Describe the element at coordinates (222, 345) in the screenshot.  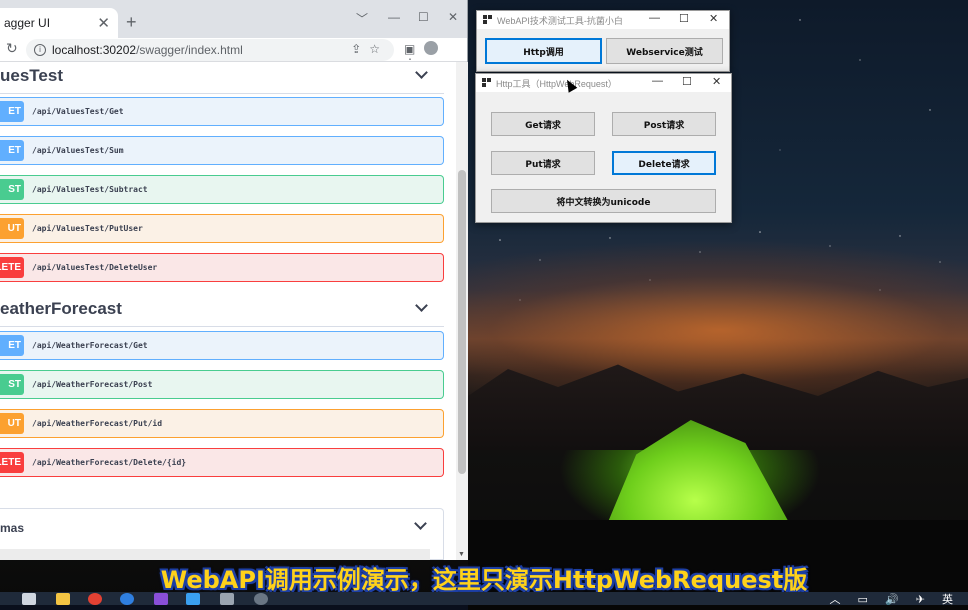
I see `operation-row: ET /api/WeatherForecast/Get` at that location.